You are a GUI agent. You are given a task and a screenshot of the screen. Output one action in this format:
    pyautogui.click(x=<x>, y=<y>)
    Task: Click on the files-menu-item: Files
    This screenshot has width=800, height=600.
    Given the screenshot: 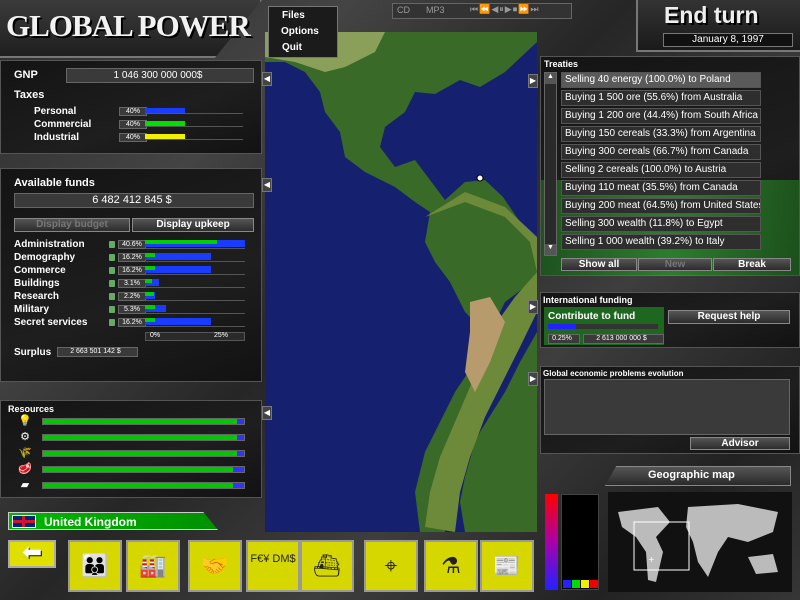 What is the action you would take?
    pyautogui.click(x=293, y=15)
    